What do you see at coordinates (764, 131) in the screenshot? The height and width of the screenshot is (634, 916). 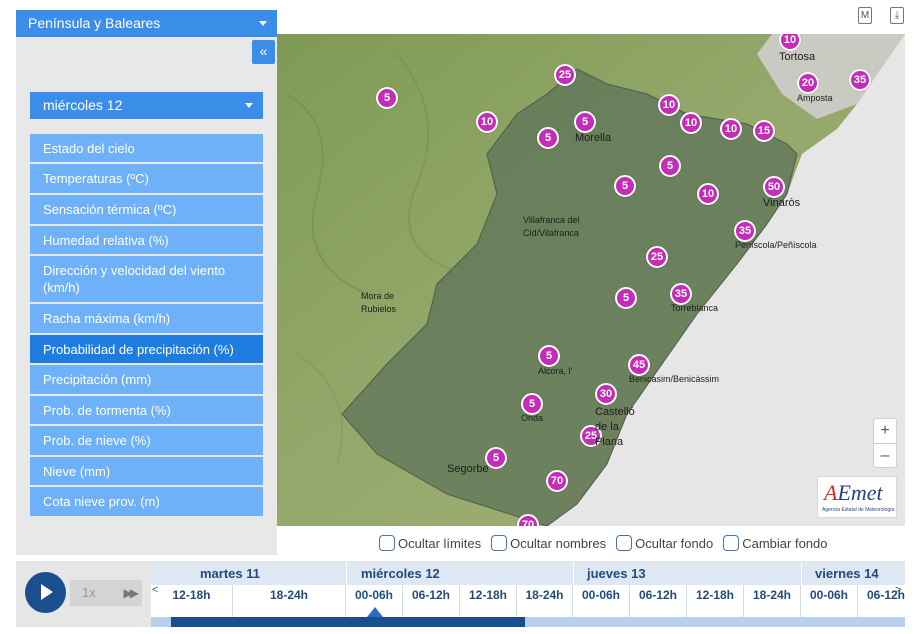 I see `probability-marker: 15` at bounding box center [764, 131].